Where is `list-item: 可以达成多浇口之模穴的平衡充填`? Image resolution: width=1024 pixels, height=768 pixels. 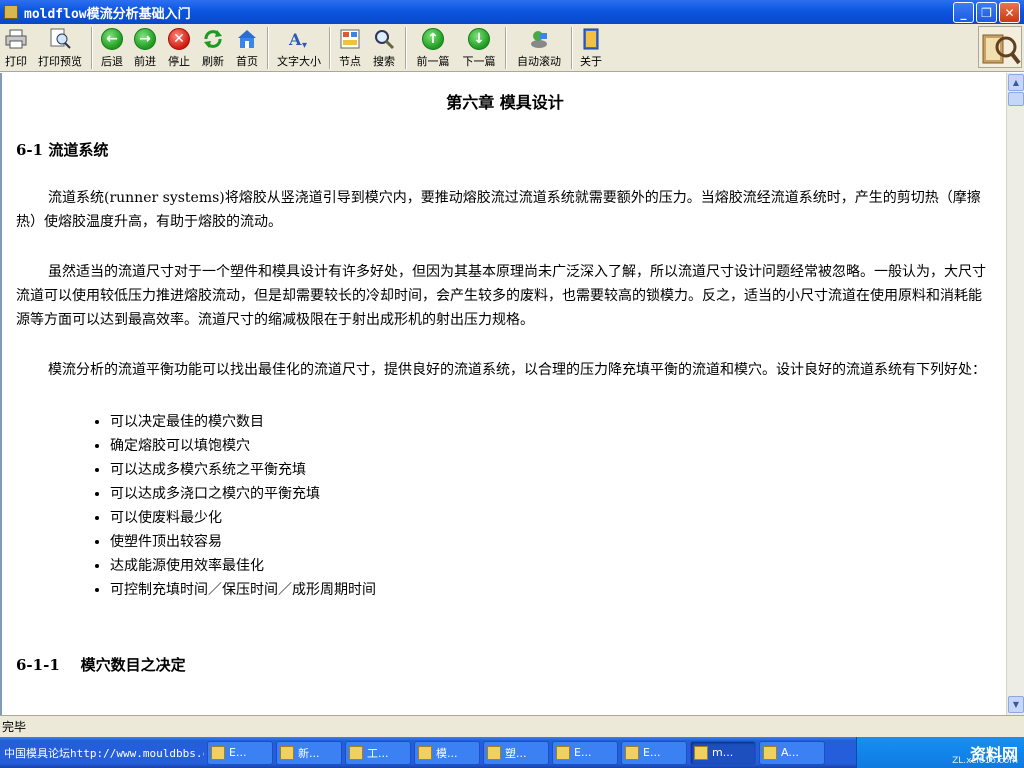
list-item: 可以达成多浇口之模穴的平衡充填 is located at coordinates (552, 494).